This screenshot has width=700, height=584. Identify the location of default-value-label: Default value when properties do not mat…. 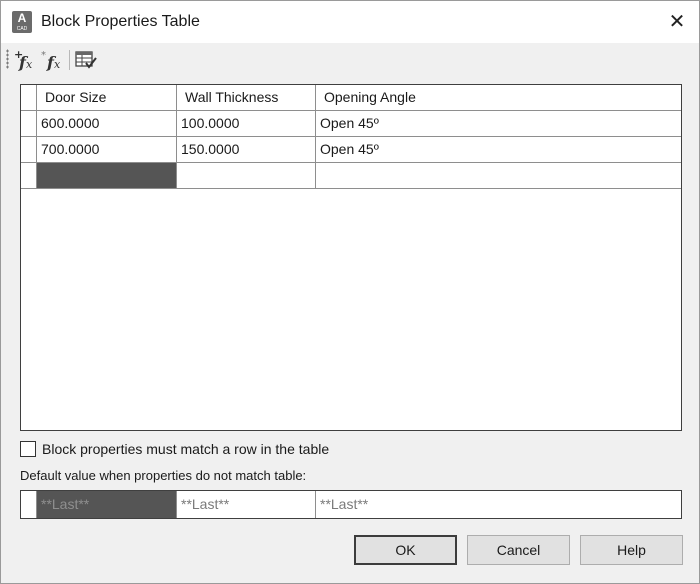
(163, 475).